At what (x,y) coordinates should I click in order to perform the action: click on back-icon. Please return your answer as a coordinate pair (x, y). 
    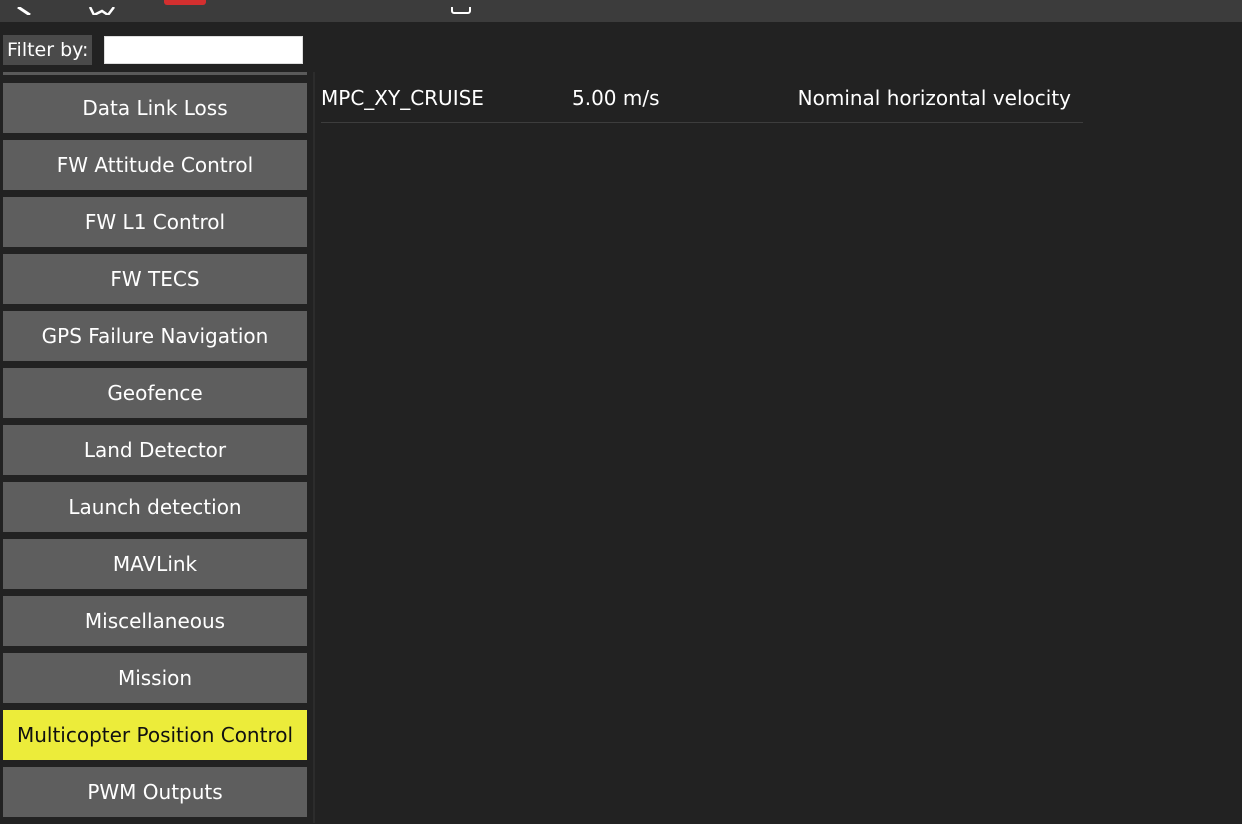
    Looking at the image, I should click on (24, 8).